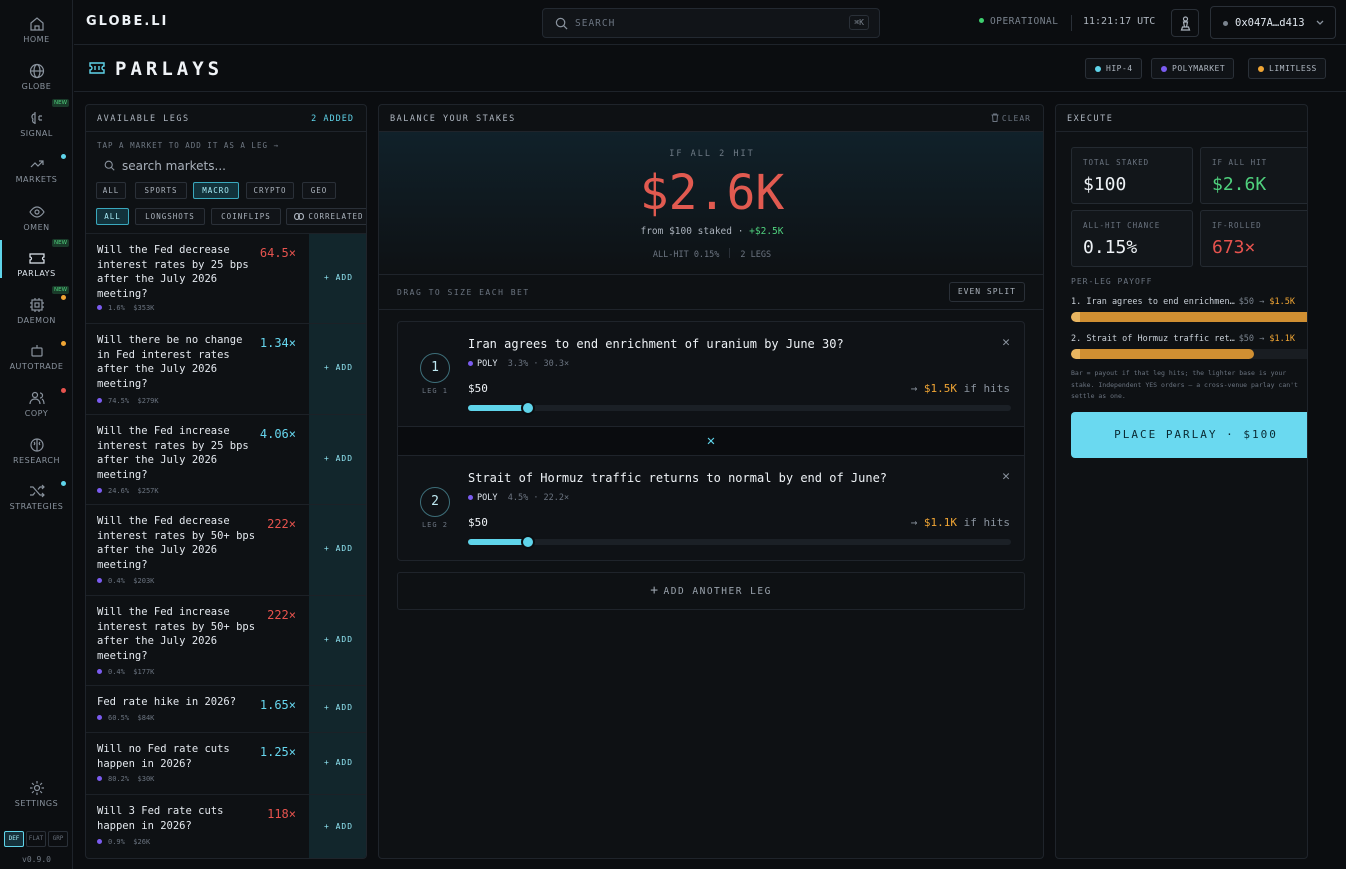  Describe the element at coordinates (463, 292) in the screenshot. I see `drag-label: DRAG TO SIZE EACH BET` at that location.